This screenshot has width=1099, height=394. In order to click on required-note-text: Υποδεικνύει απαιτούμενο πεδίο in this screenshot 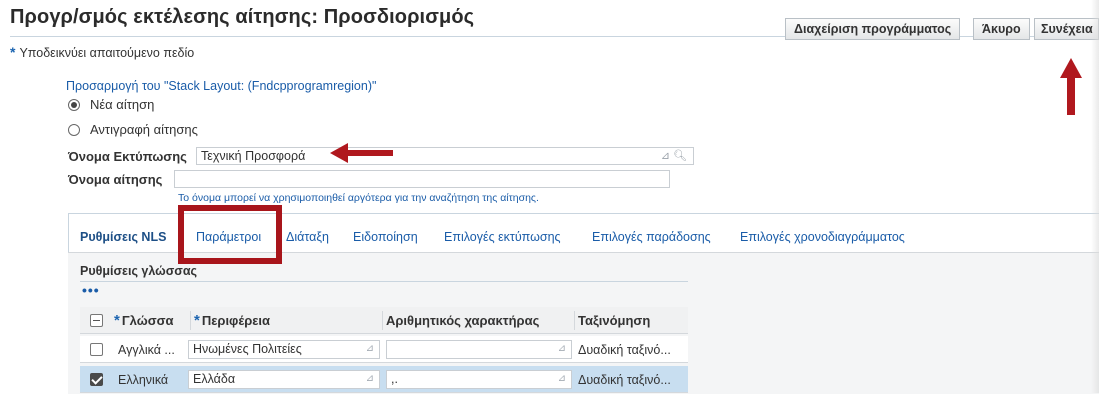, I will do `click(107, 53)`.